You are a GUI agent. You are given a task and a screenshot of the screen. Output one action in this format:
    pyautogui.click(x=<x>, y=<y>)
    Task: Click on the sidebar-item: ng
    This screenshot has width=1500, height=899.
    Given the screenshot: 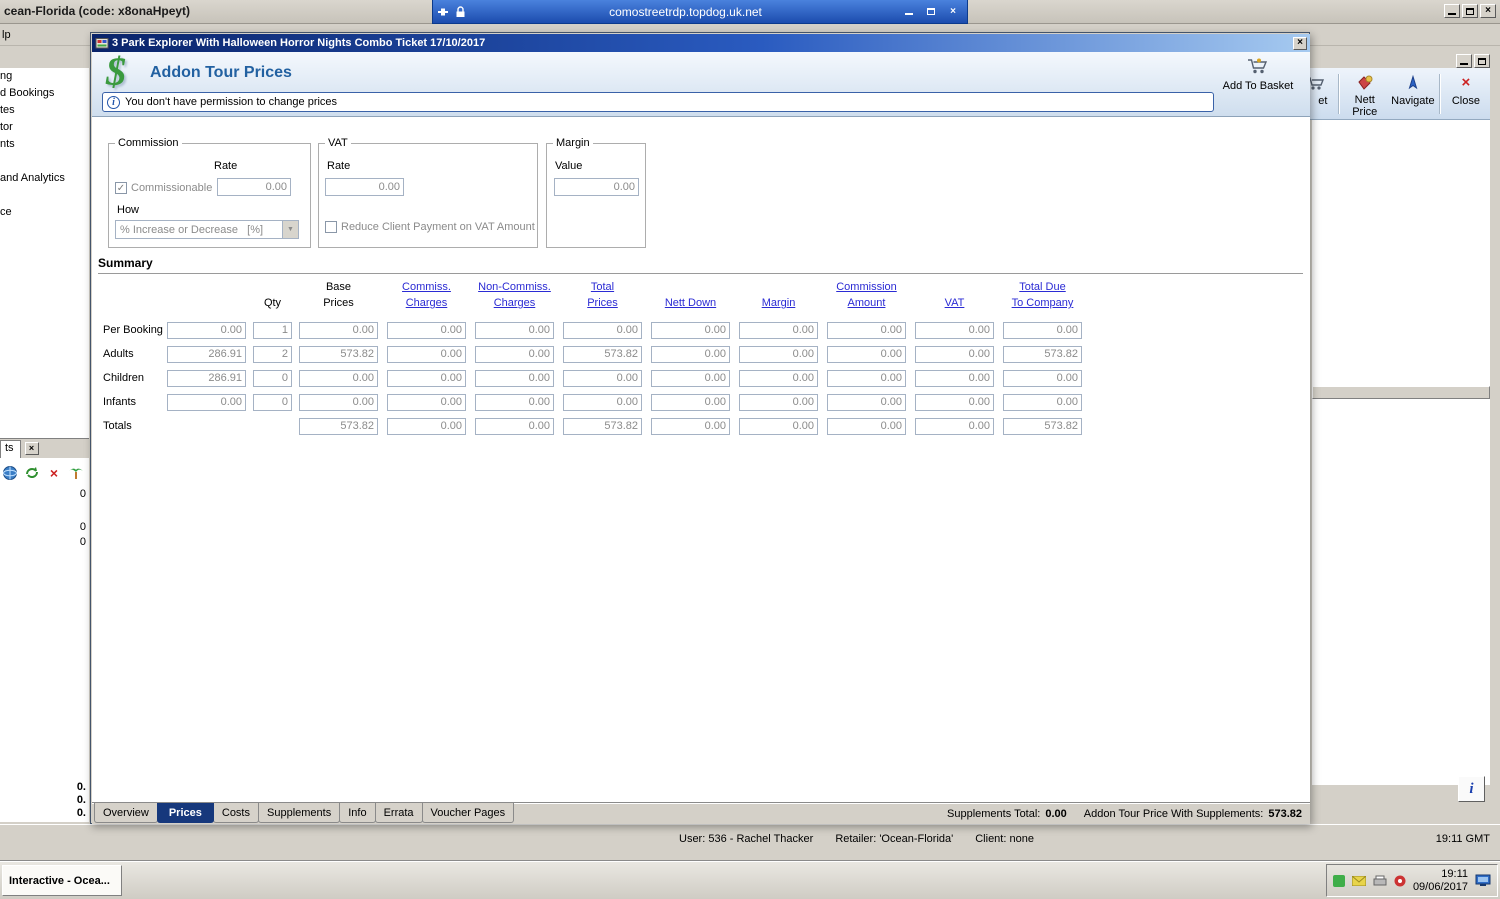 What is the action you would take?
    pyautogui.click(x=6, y=76)
    